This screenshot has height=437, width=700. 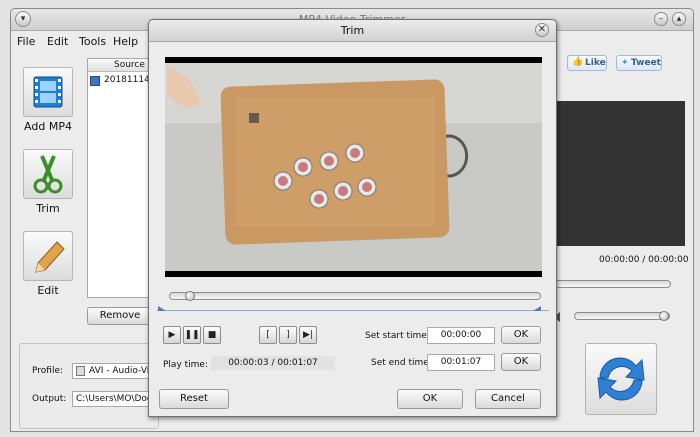 I want to click on pencil-icon, so click(x=50, y=257).